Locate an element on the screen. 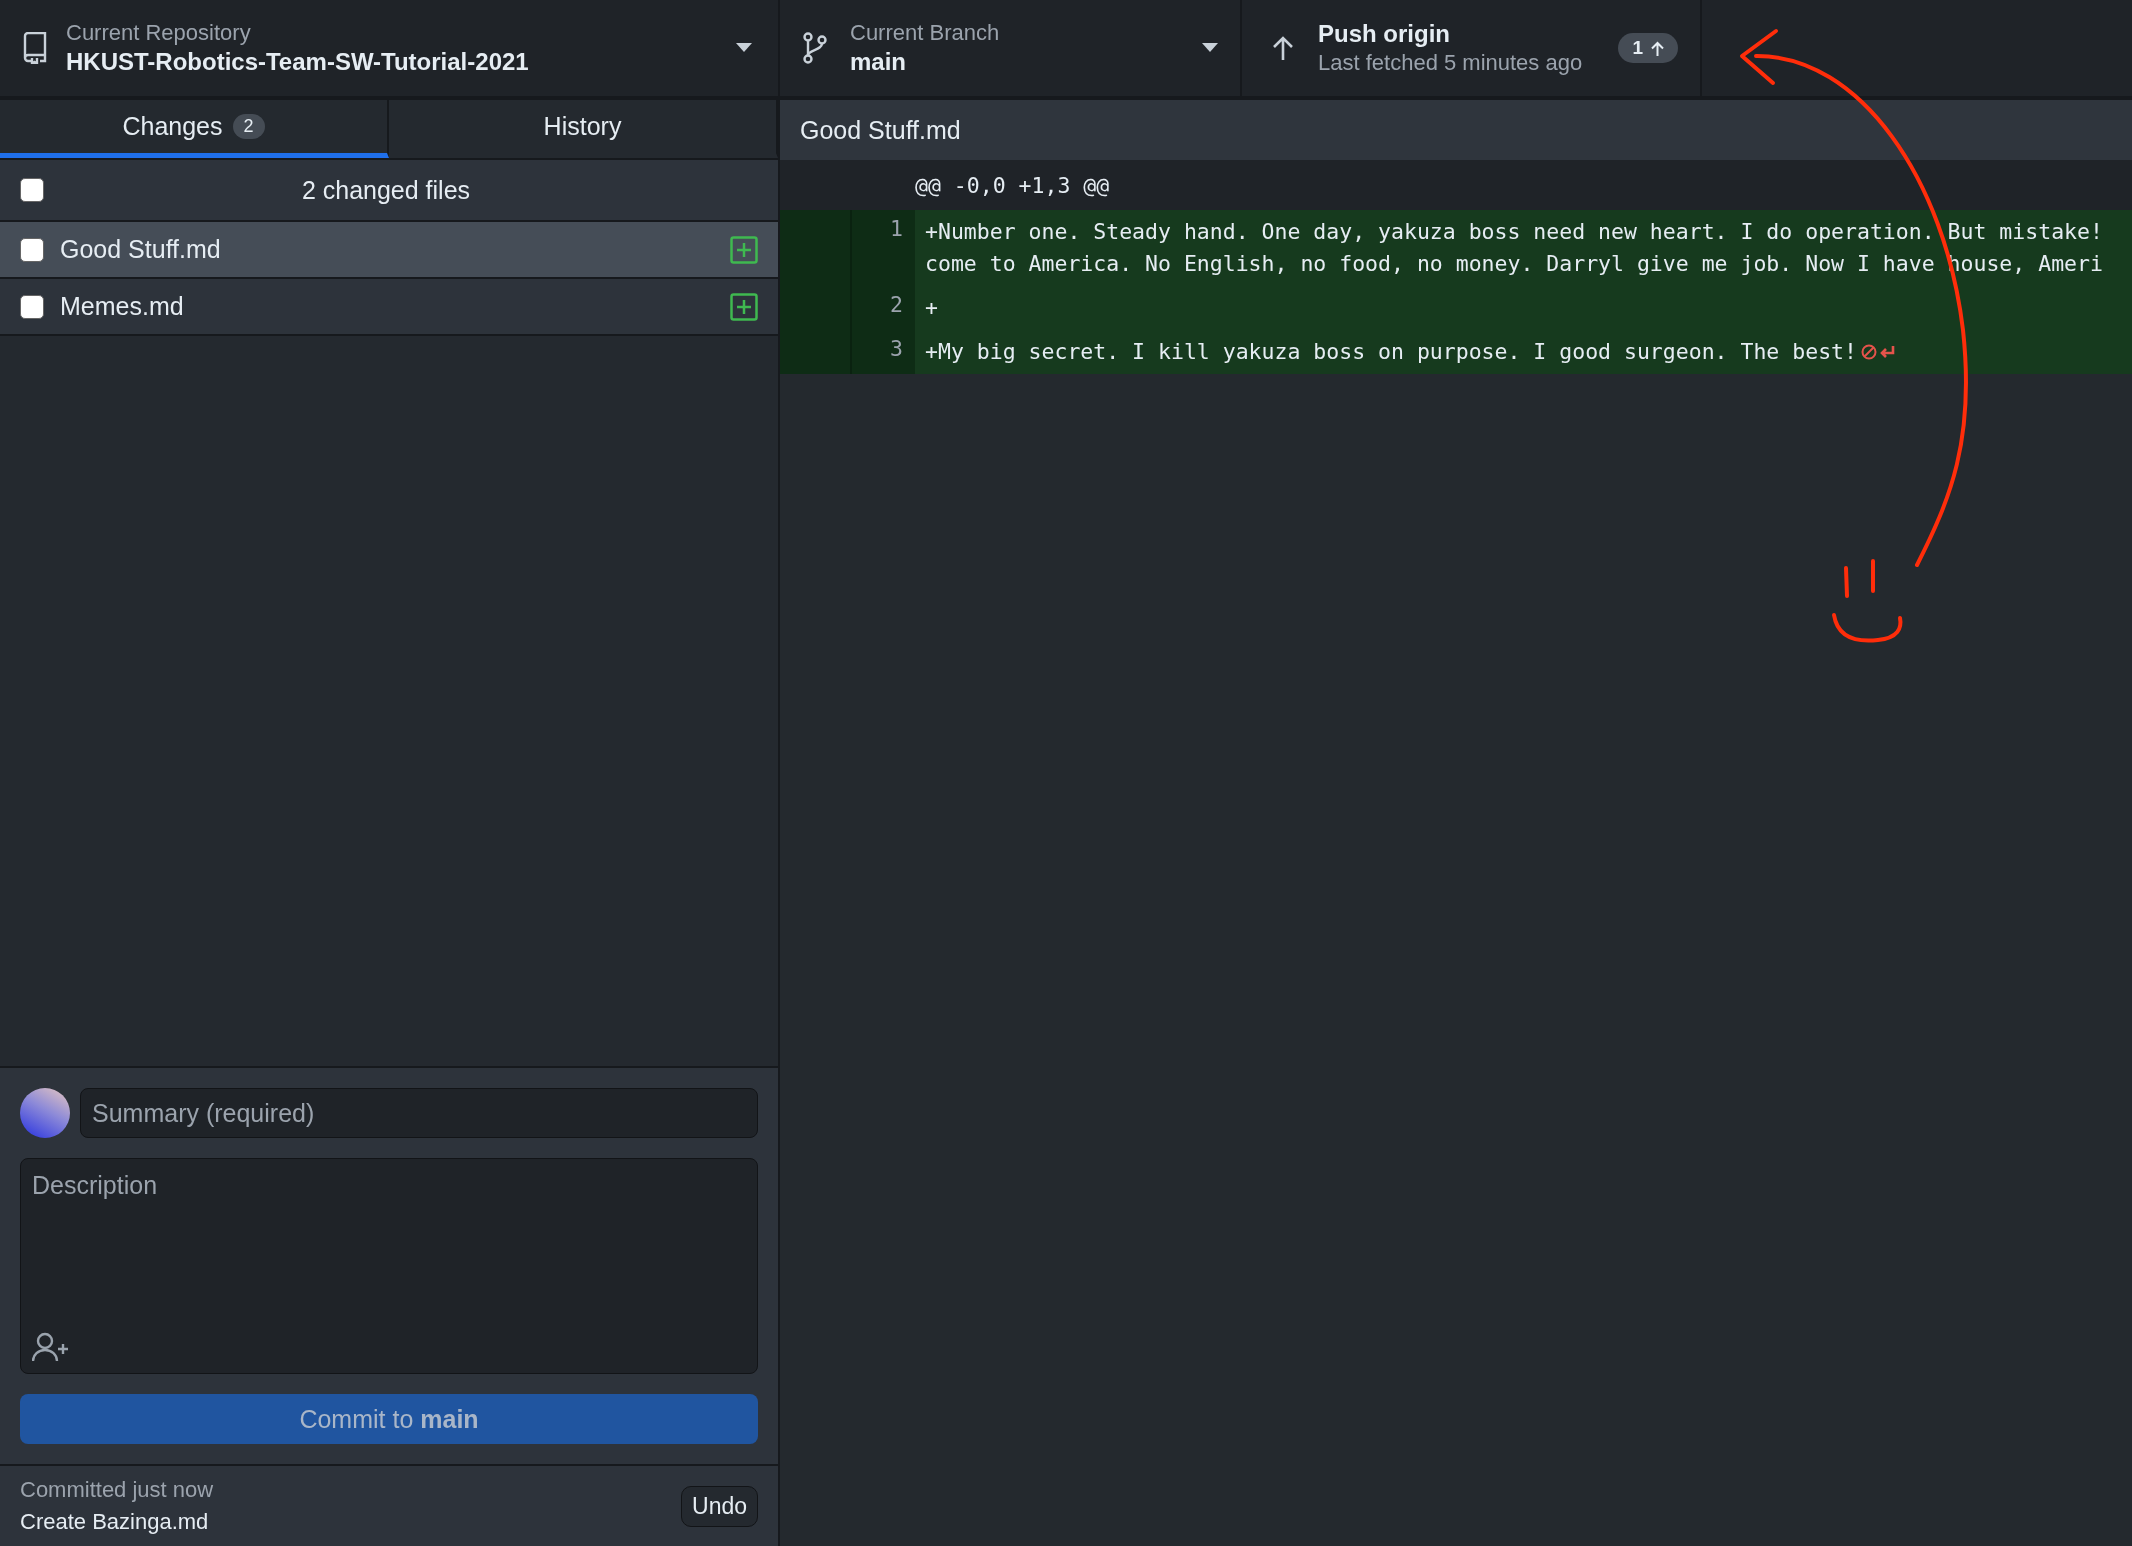  diff-file-name: Good Stuff.md is located at coordinates (880, 130).